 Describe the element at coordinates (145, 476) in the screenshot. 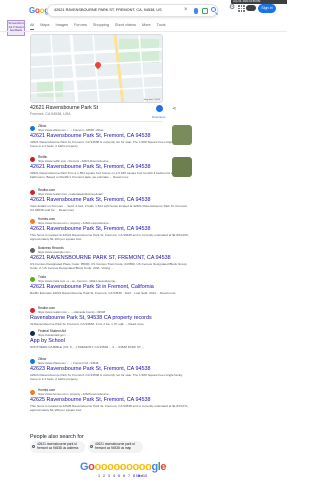

I see `page-number-link: 10` at that location.